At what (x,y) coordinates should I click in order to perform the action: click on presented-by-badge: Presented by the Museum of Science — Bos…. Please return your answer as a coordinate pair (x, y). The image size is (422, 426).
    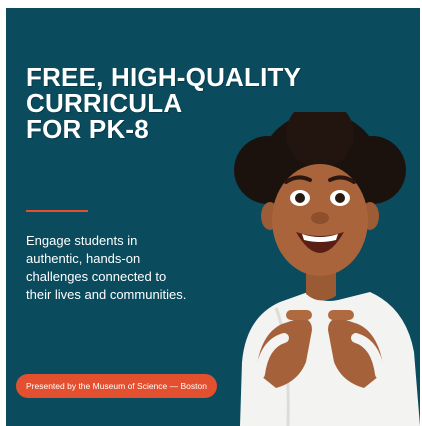
    Looking at the image, I should click on (116, 386).